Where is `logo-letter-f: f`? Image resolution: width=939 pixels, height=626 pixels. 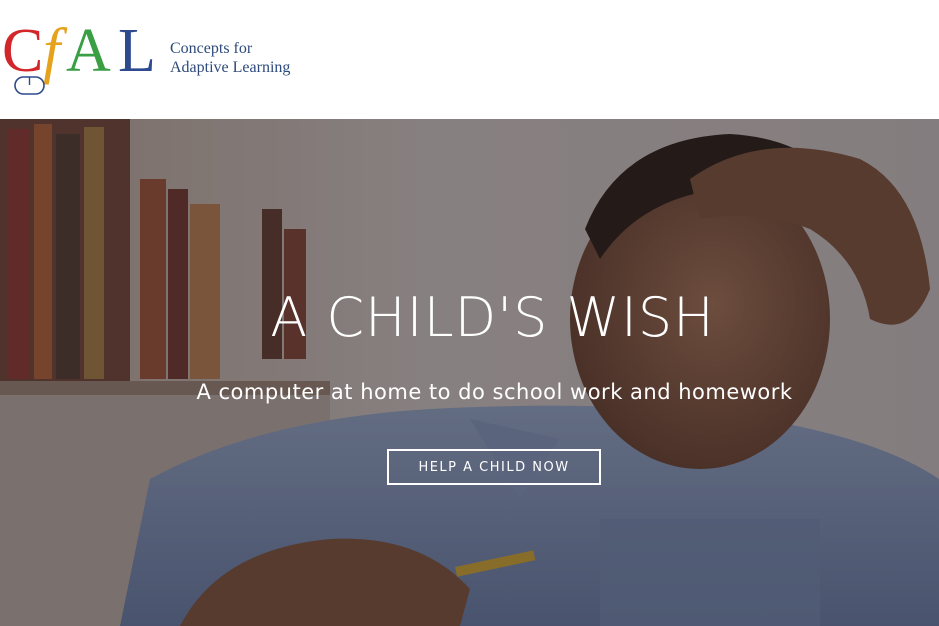 logo-letter-f: f is located at coordinates (55, 51).